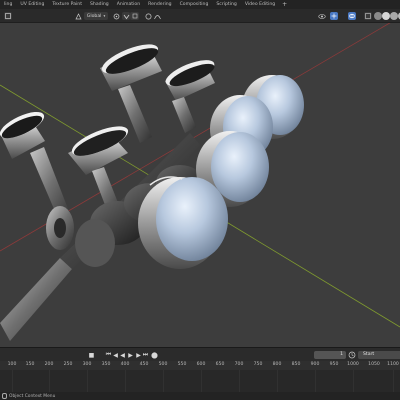  I want to click on play-icon: ▶, so click(130, 355).